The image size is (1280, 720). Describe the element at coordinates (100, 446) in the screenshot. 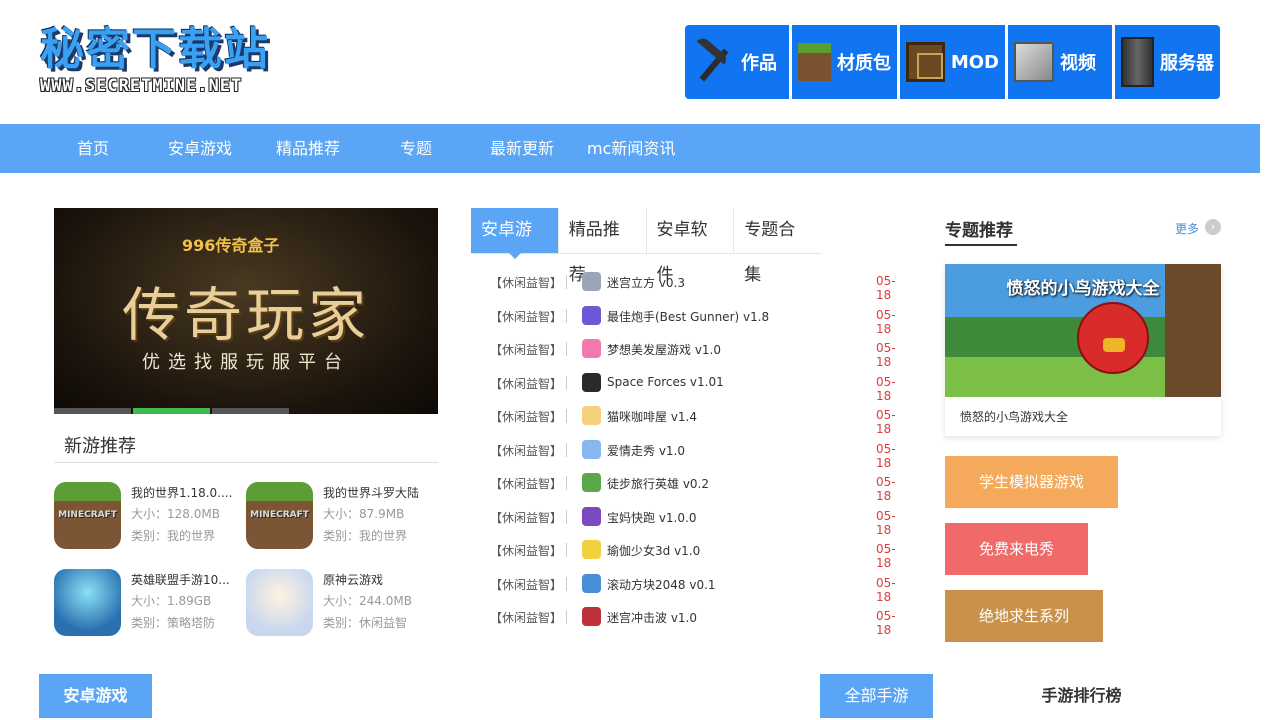

I see `new-games-title: 新游推荐` at that location.